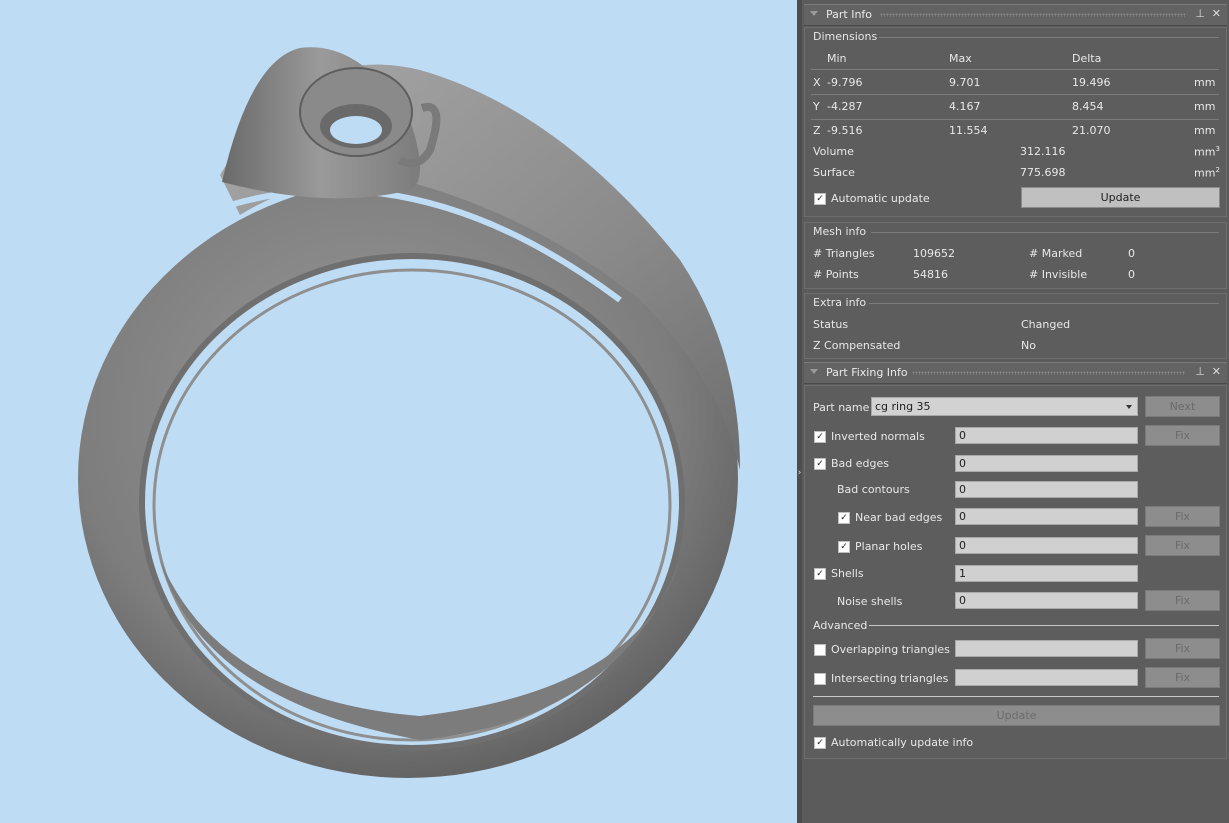 The height and width of the screenshot is (823, 1229). Describe the element at coordinates (1182, 677) in the screenshot. I see `intersecting-triangles-fix-button: Fix` at that location.